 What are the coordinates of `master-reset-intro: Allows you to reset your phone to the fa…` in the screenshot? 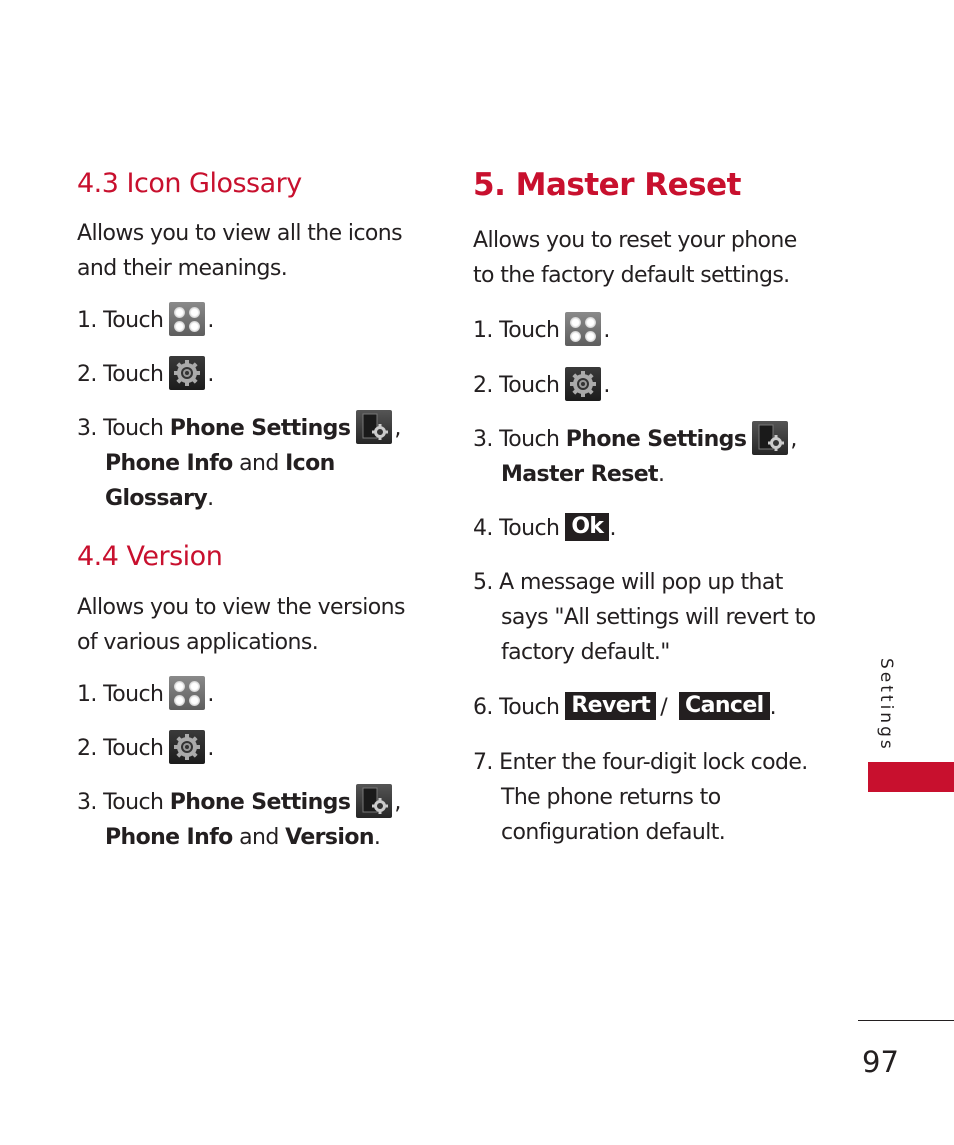 It's located at (635, 258).